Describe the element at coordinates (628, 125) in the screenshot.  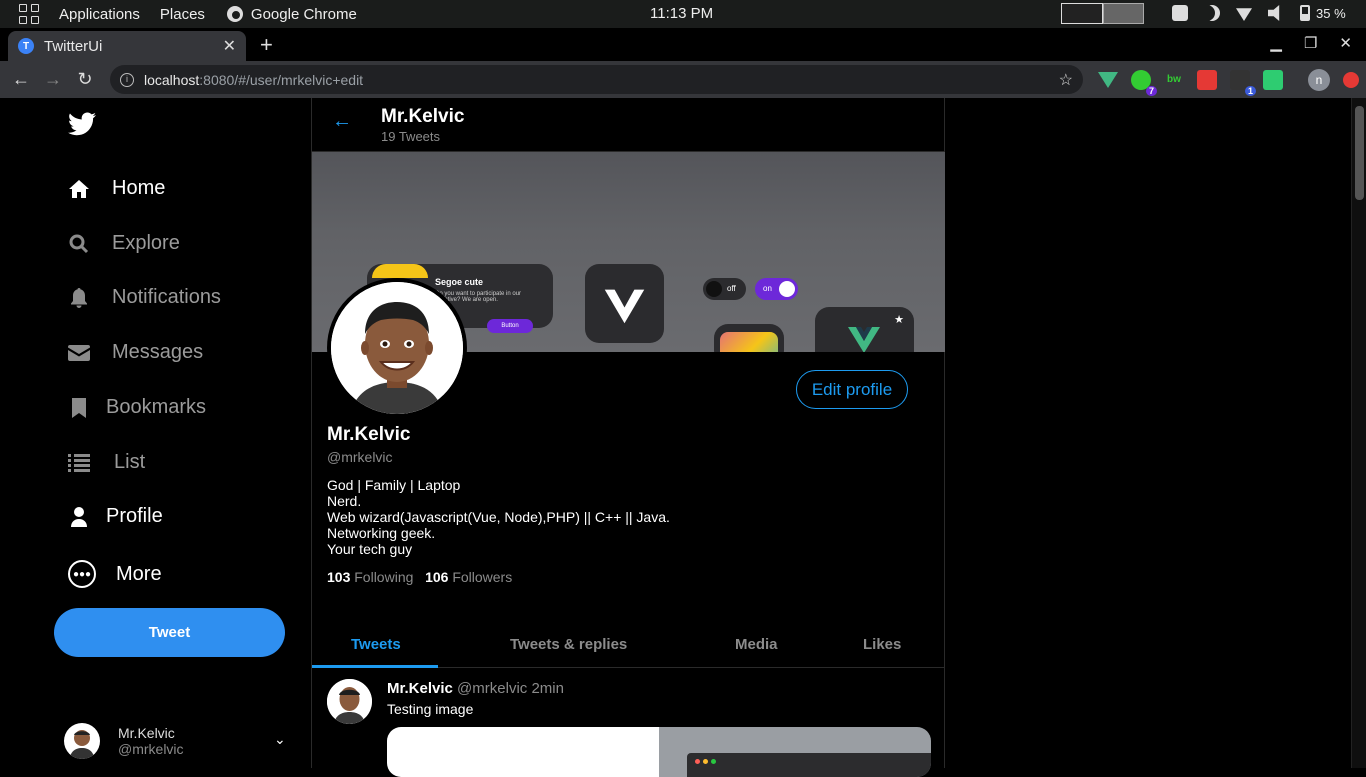
I see `profile-header: ← Mr.Kelvic 19 Tweets` at that location.